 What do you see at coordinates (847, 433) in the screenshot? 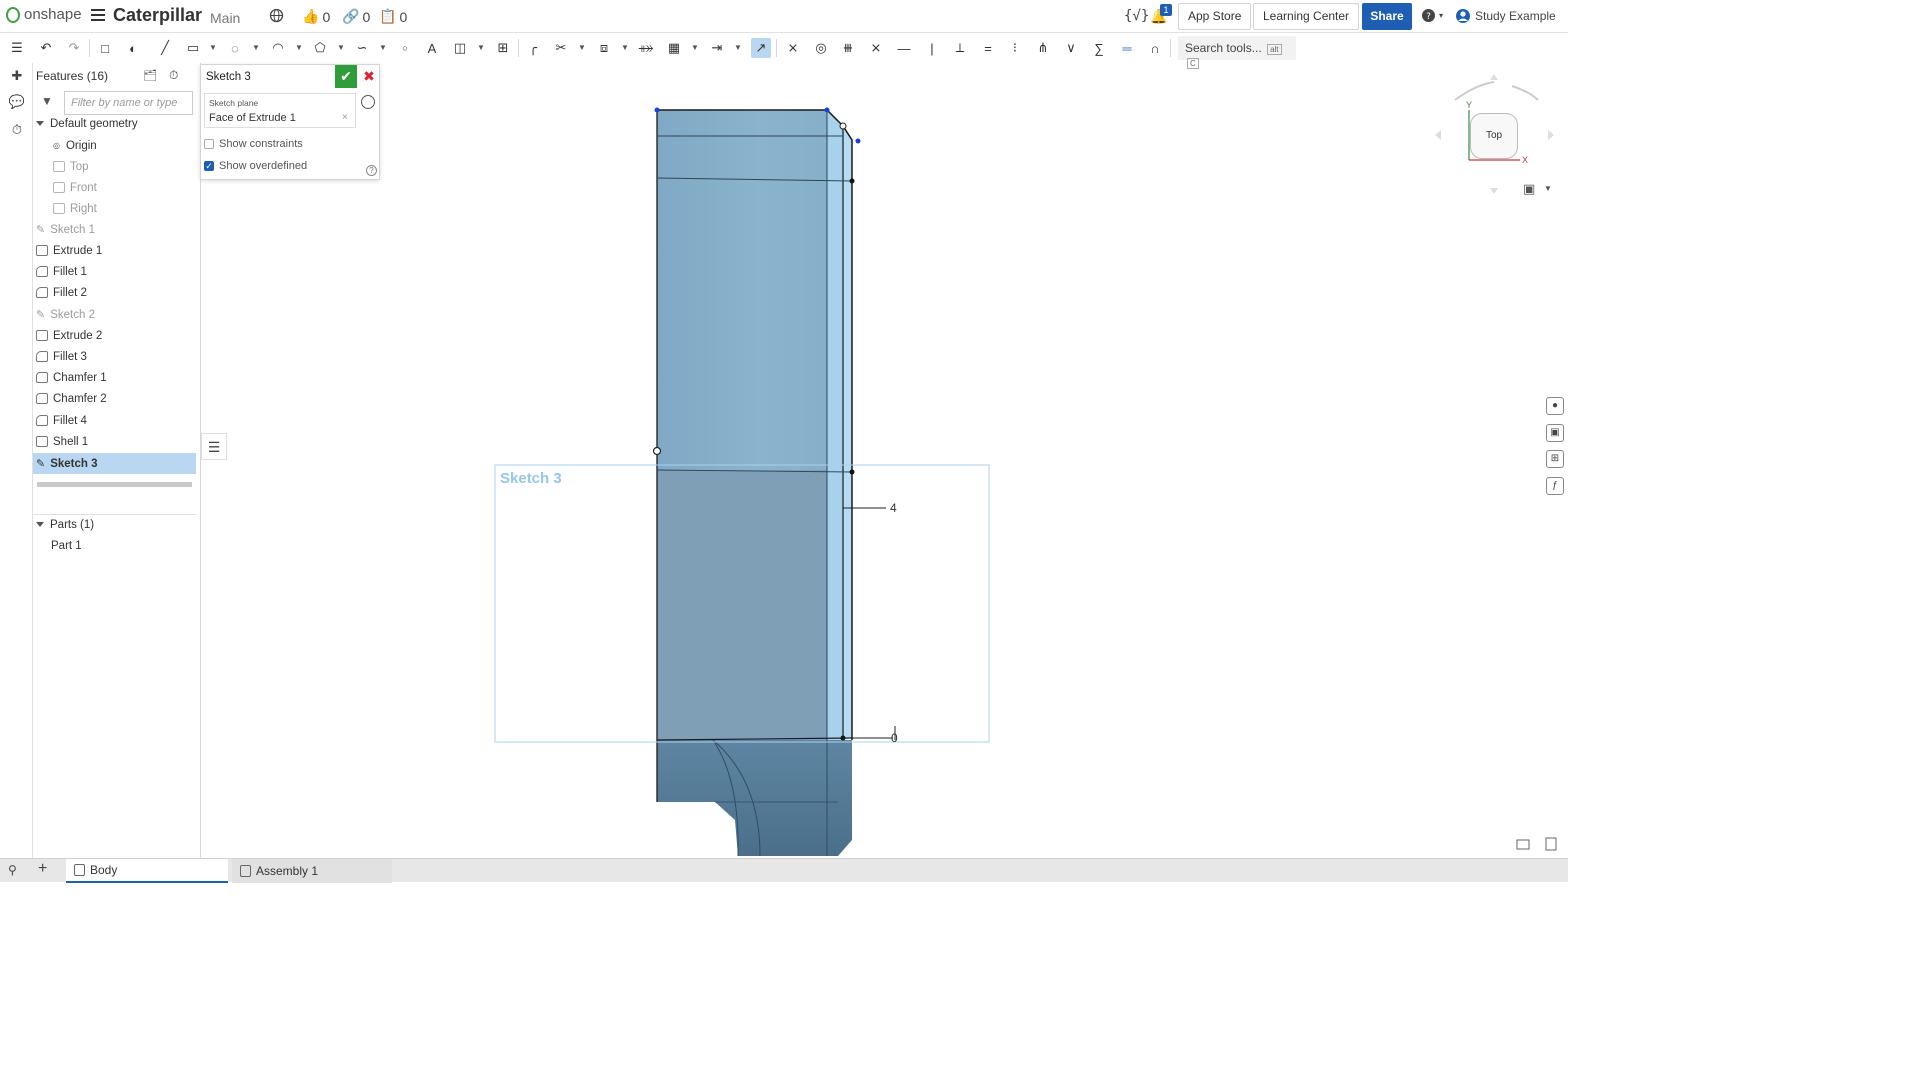
I see `part-chamfer-face` at bounding box center [847, 433].